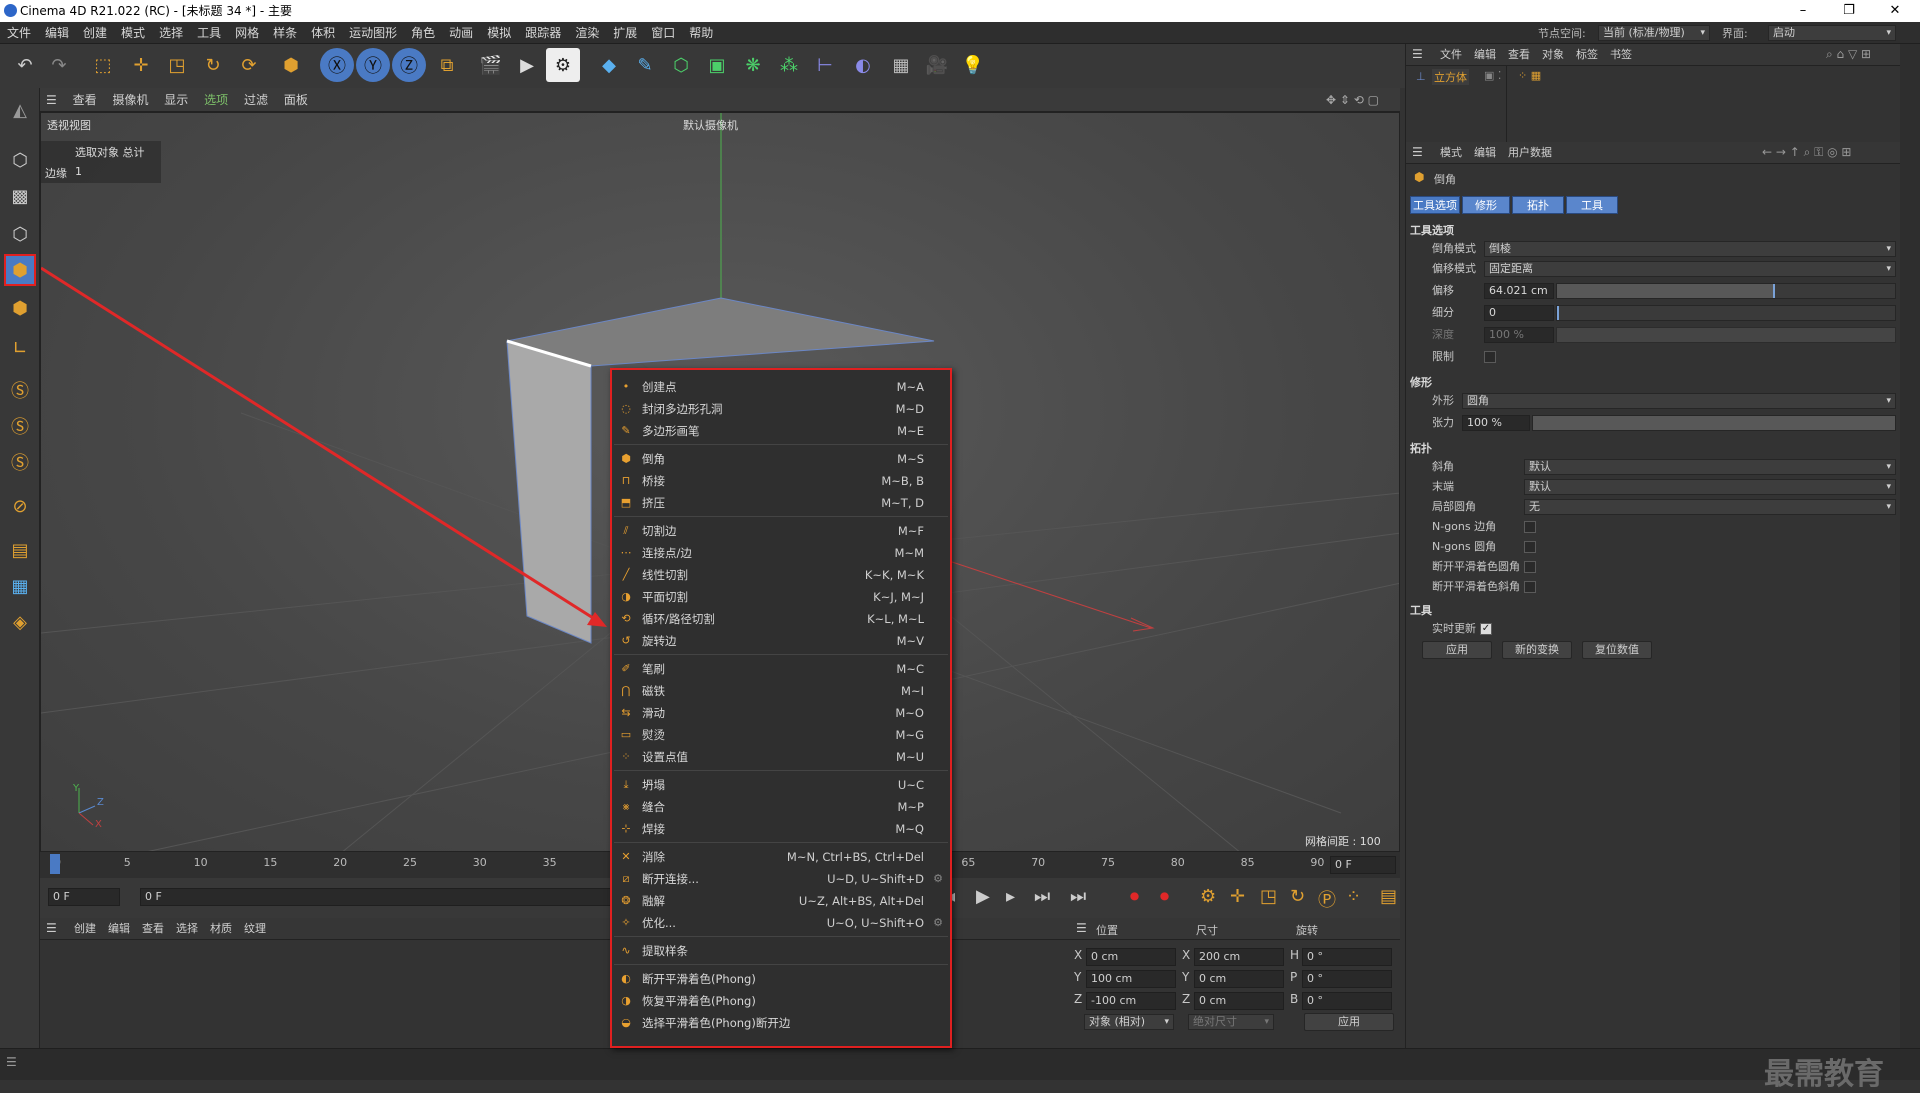 Image resolution: width=1920 pixels, height=1093 pixels. I want to click on depth-field: 100 %, so click(1519, 335).